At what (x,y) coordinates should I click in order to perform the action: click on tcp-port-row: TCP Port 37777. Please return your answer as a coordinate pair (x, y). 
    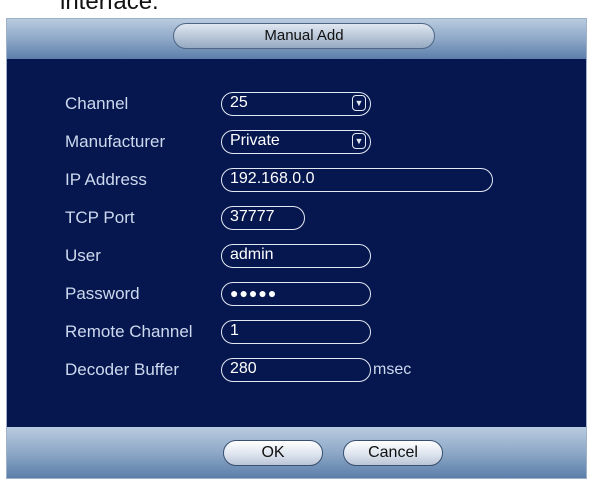
    Looking at the image, I should click on (296, 218).